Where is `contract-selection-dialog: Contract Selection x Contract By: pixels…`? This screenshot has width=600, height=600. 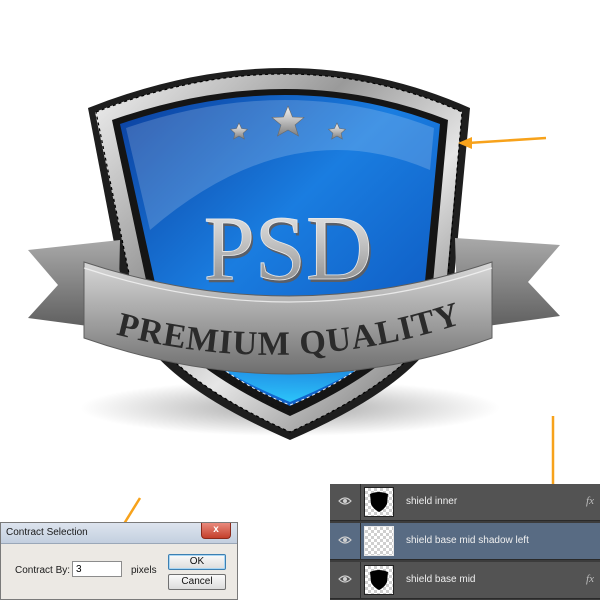
contract-selection-dialog: Contract Selection x Contract By: pixels… is located at coordinates (119, 561).